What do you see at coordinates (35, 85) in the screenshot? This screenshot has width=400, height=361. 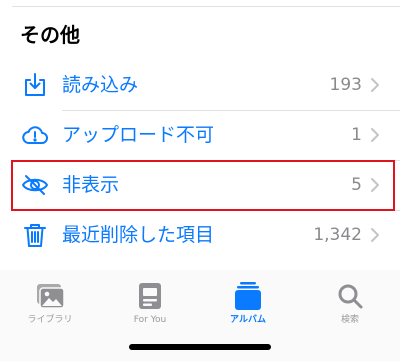 I see `import-icon` at bounding box center [35, 85].